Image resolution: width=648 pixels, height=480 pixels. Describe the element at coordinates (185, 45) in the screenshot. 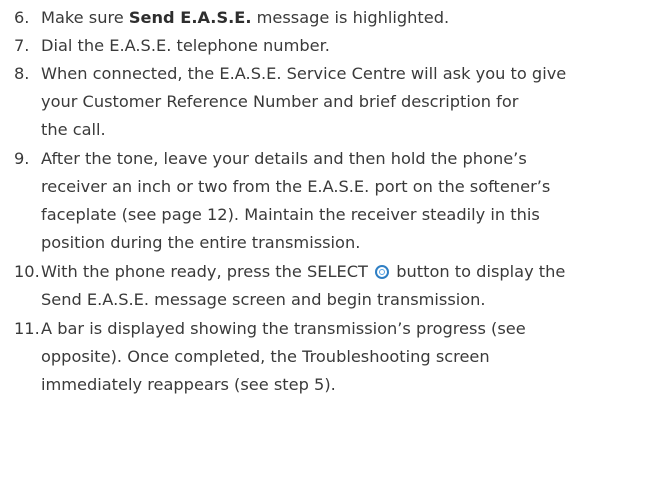

I see `step-text-line: Dial the E.A.S.E. telephone number.` at that location.